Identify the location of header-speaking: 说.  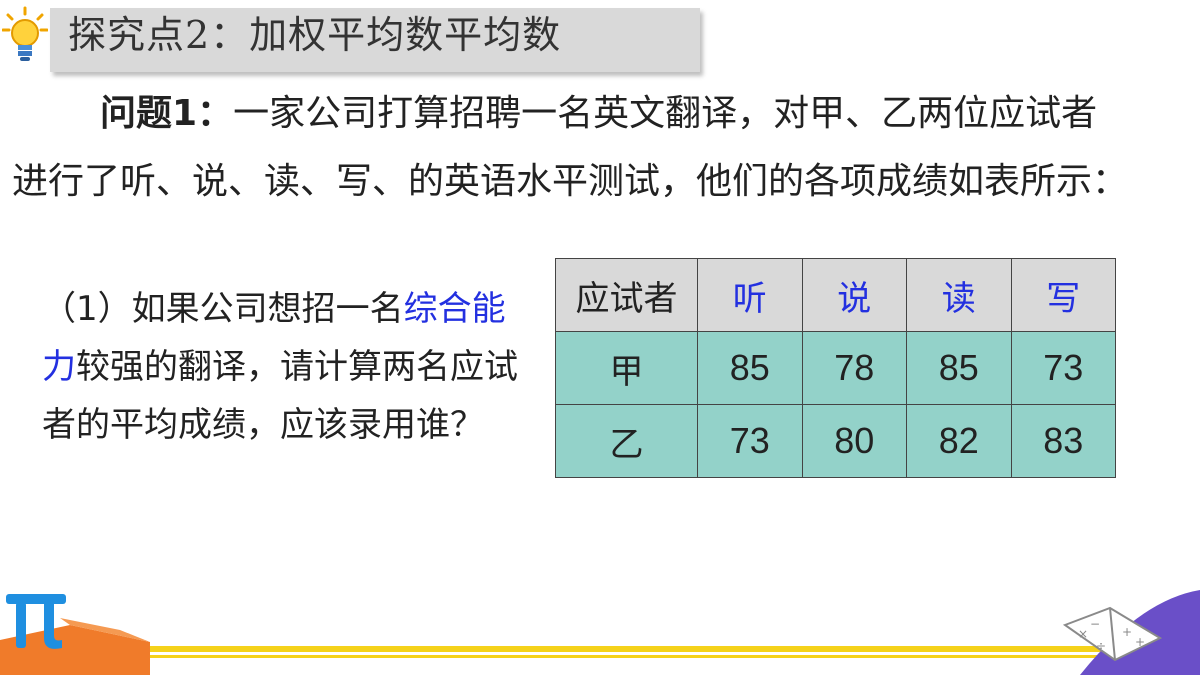
(854, 295).